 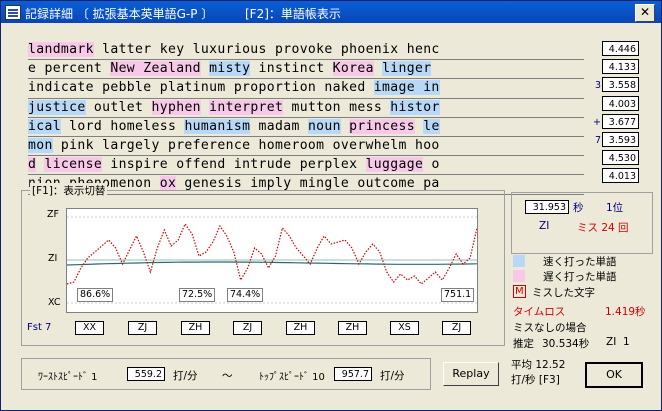 What do you see at coordinates (578, 208) in the screenshot?
I see `time-unit: 秒` at bounding box center [578, 208].